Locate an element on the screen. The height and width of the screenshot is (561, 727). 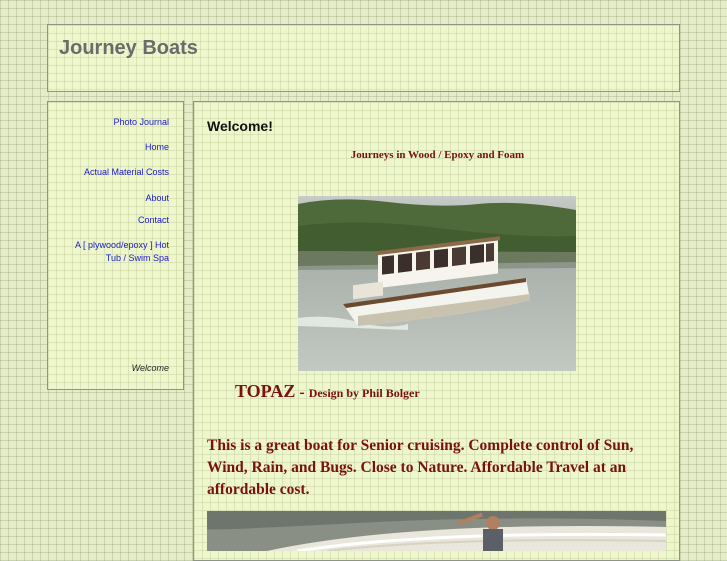
sidebar-item-actual-material-costs: Actual Material Costs is located at coordinates (114, 172).